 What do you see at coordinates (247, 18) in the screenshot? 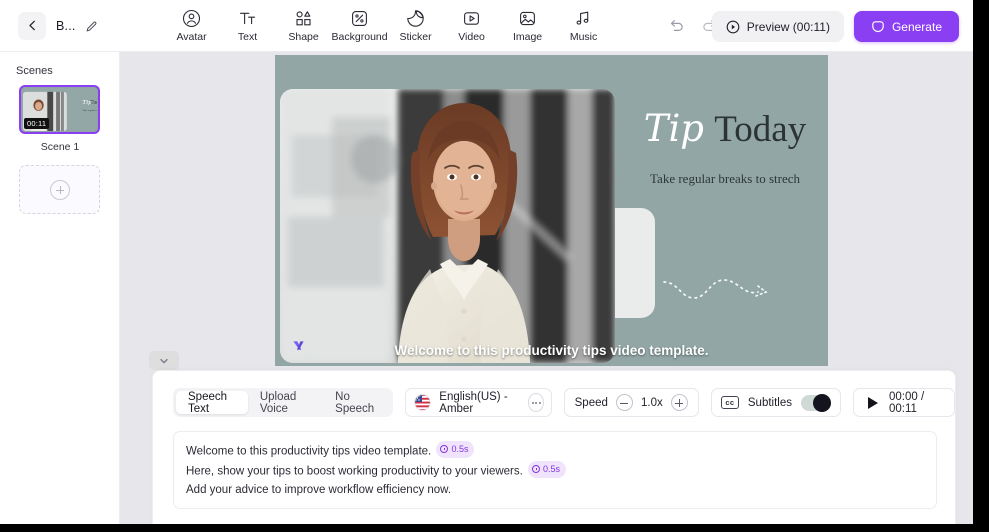
I see `text-icon` at bounding box center [247, 18].